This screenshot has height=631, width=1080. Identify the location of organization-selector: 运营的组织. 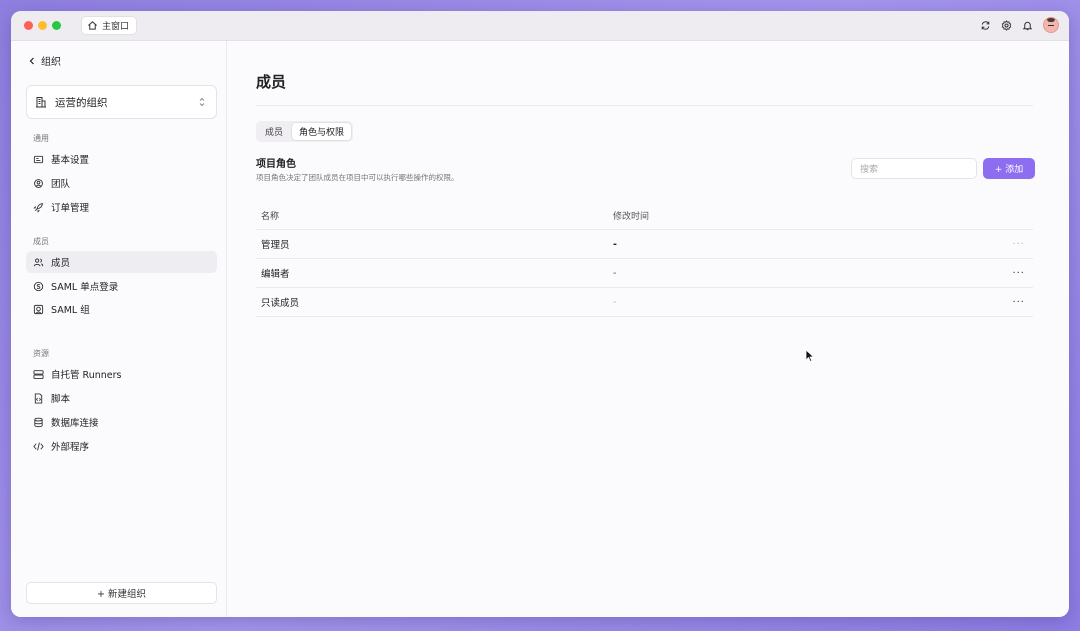
(121, 102).